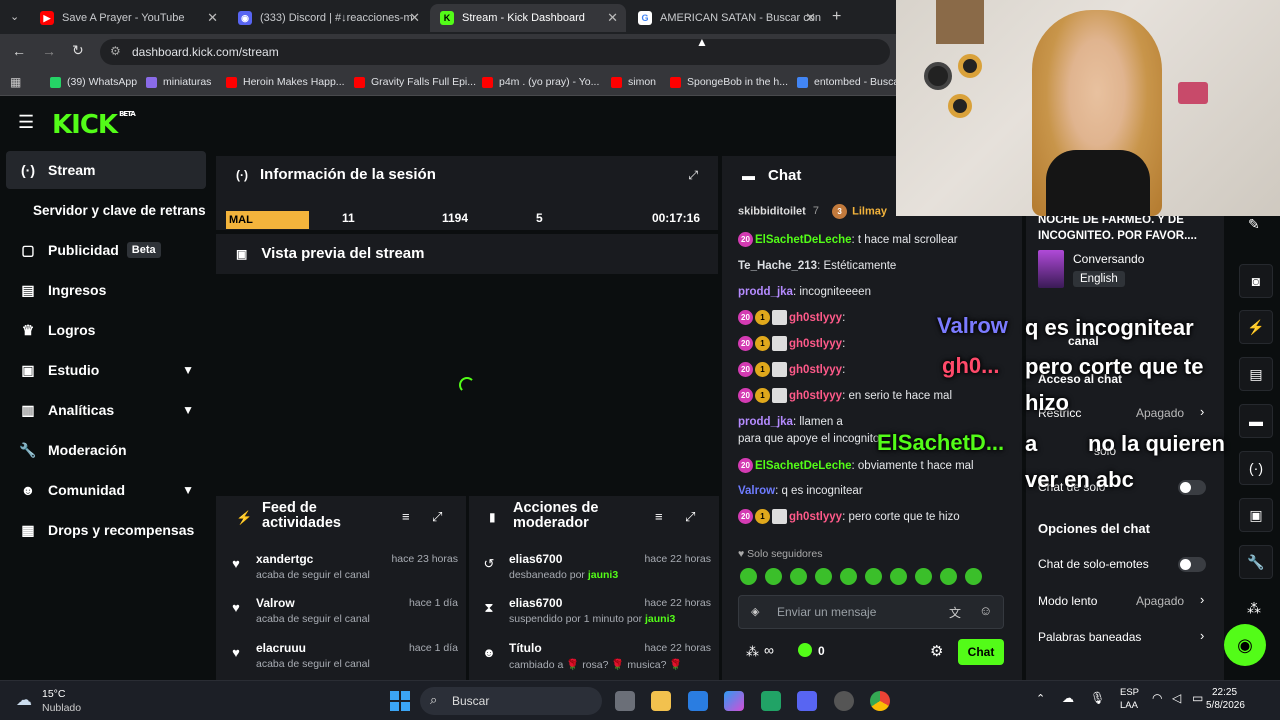 The width and height of the screenshot is (1280, 720). What do you see at coordinates (1176, 698) in the screenshot?
I see `volume-icon: ◁` at bounding box center [1176, 698].